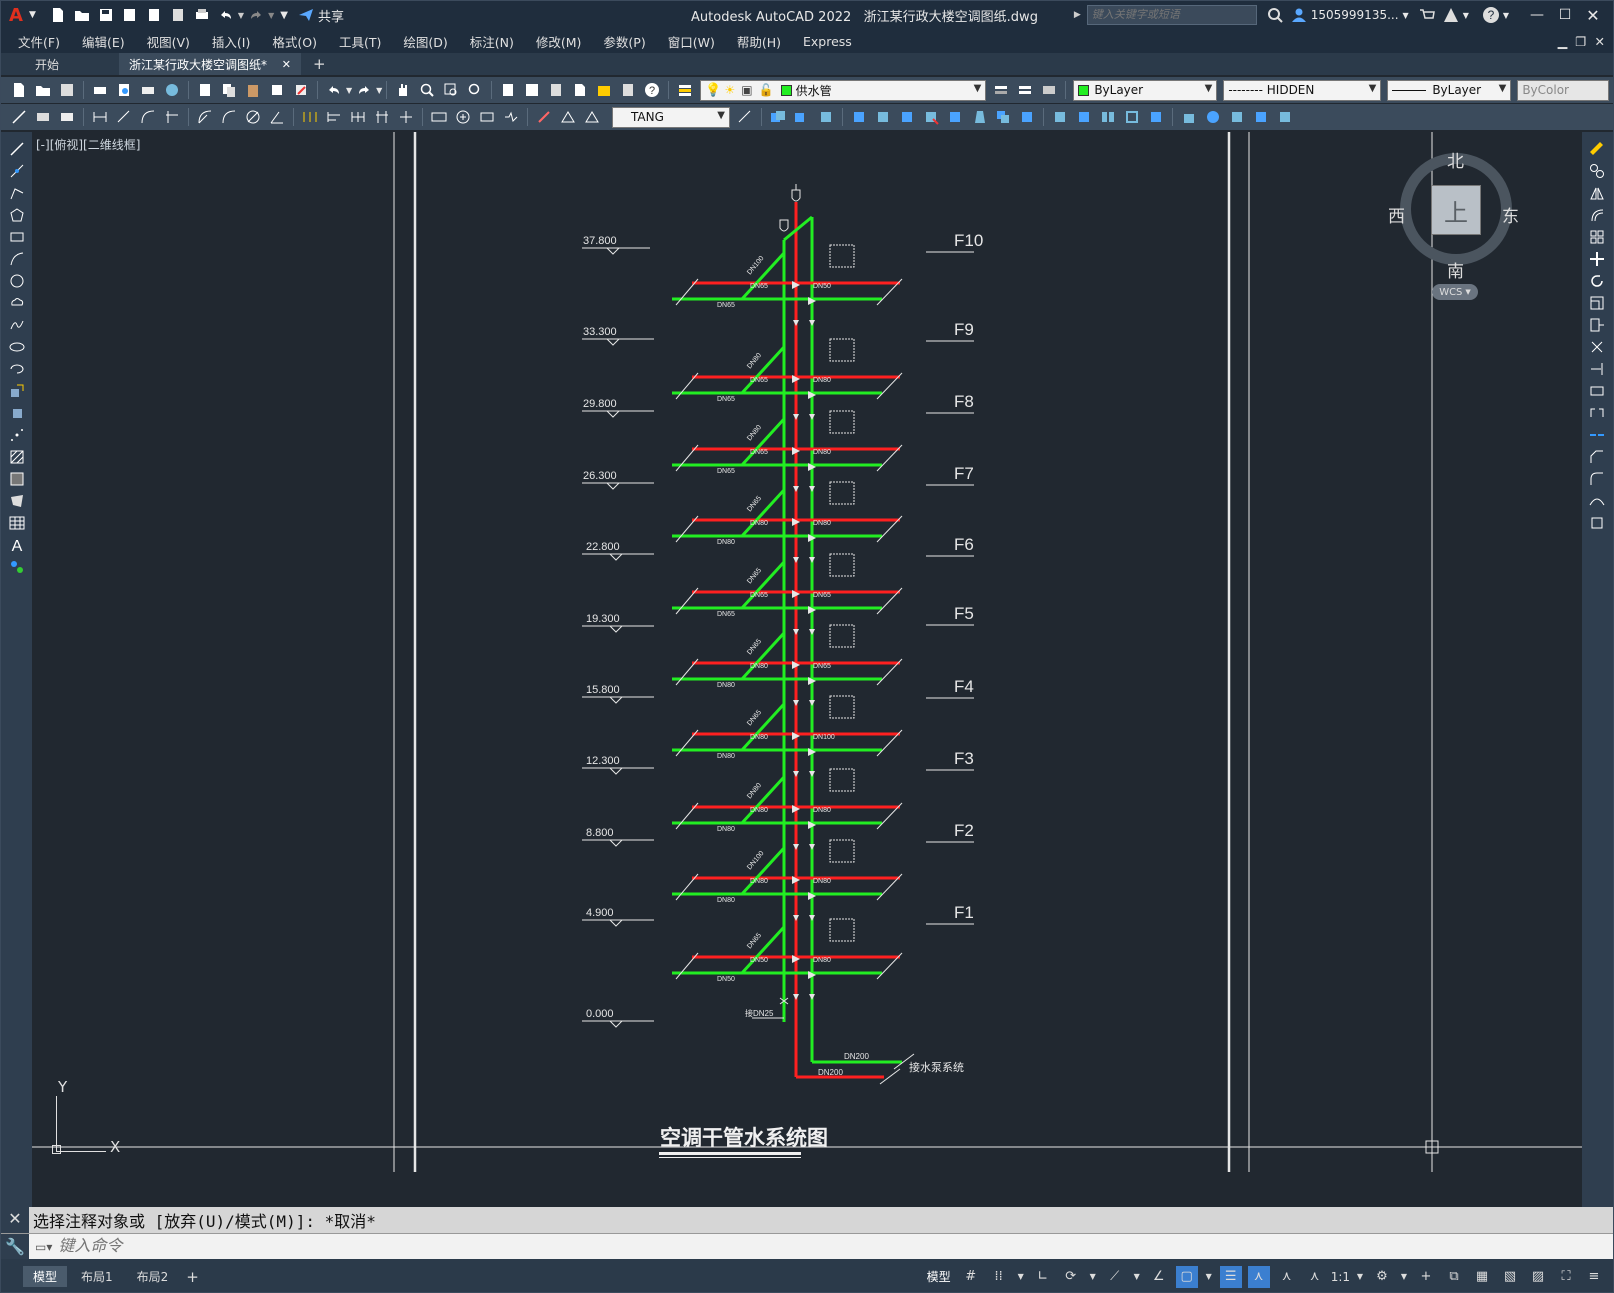 This screenshot has height=1293, width=1614. What do you see at coordinates (60, 64) in the screenshot?
I see `tab-start: 开始` at bounding box center [60, 64].